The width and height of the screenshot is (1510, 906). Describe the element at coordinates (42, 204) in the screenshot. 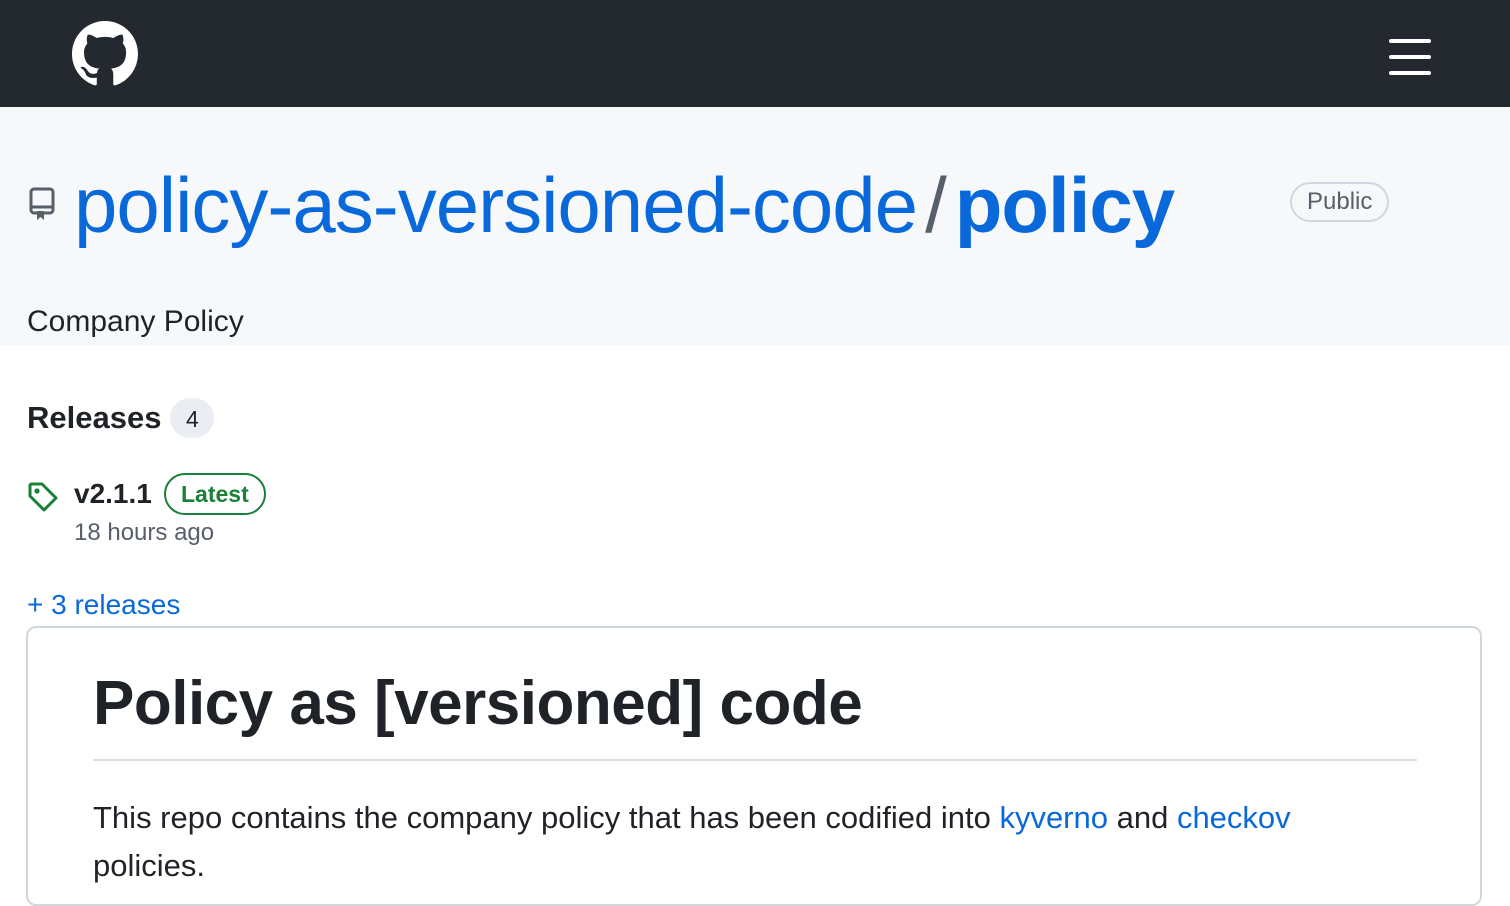

I see `repo-icon` at that location.